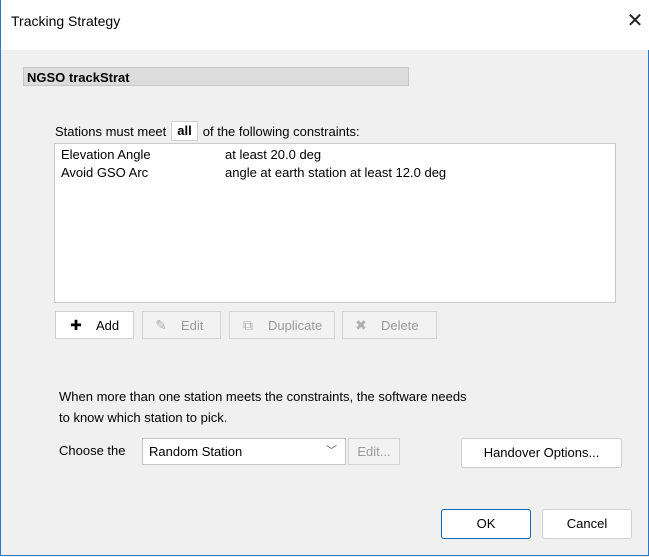 Image resolution: width=649 pixels, height=557 pixels. I want to click on constraint-value: angle at earth station at least 12.0 deg, so click(336, 172).